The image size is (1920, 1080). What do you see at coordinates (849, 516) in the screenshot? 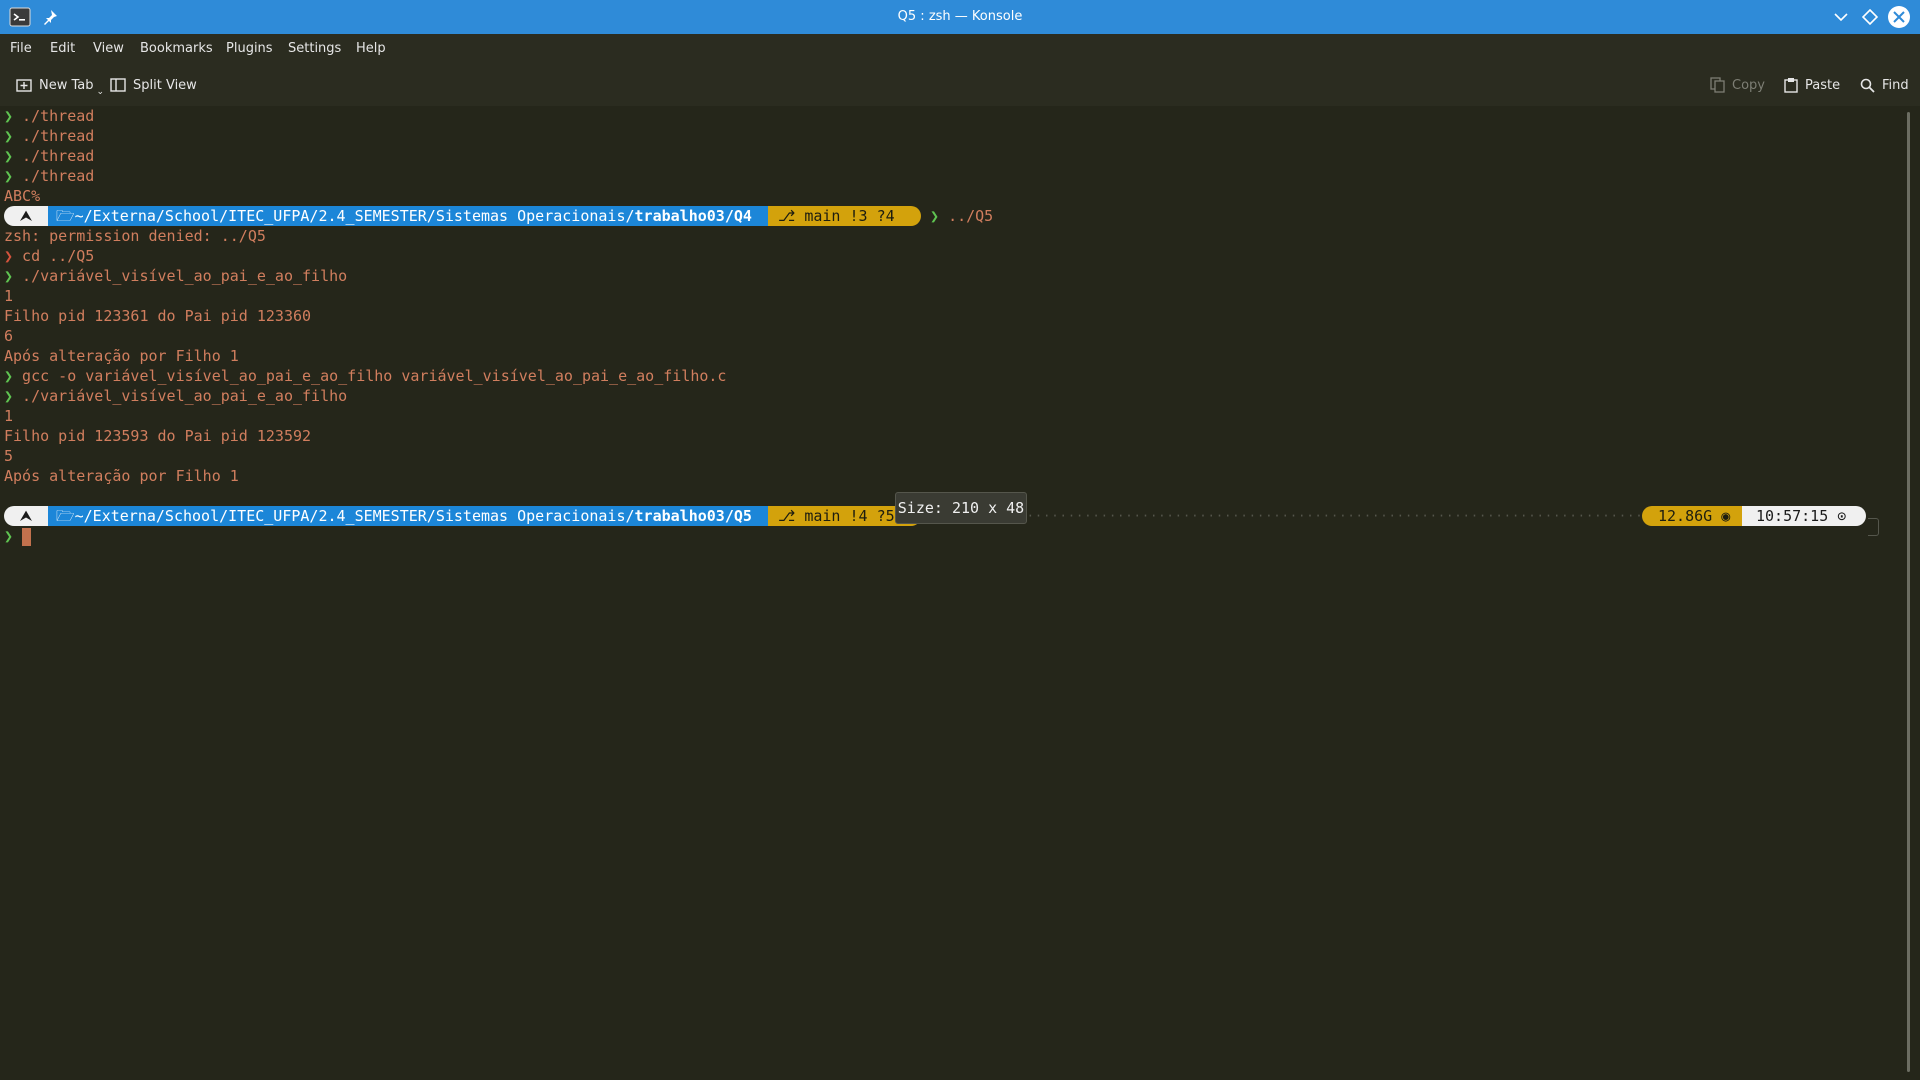
I see `git-status: main !4 ?5` at bounding box center [849, 516].